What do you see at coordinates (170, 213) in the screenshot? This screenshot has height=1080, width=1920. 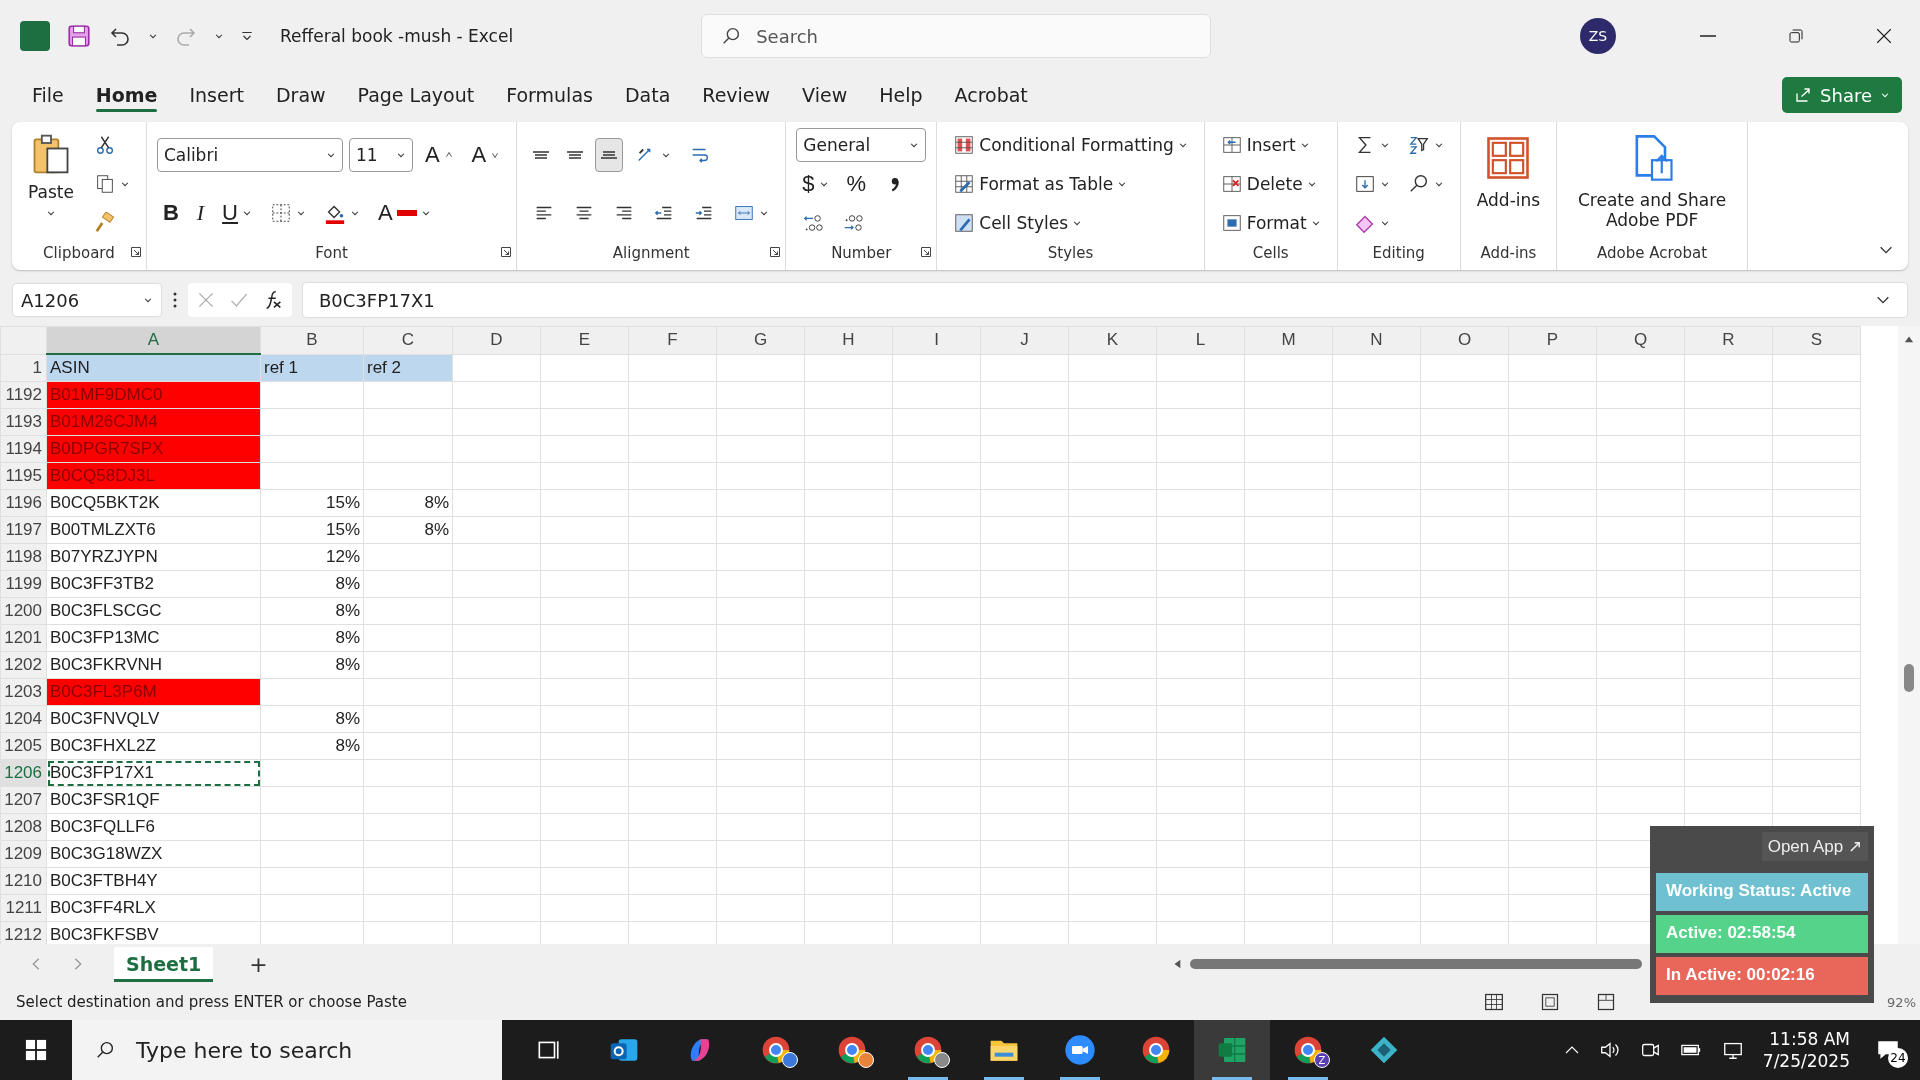 I see `bold-button: B` at bounding box center [170, 213].